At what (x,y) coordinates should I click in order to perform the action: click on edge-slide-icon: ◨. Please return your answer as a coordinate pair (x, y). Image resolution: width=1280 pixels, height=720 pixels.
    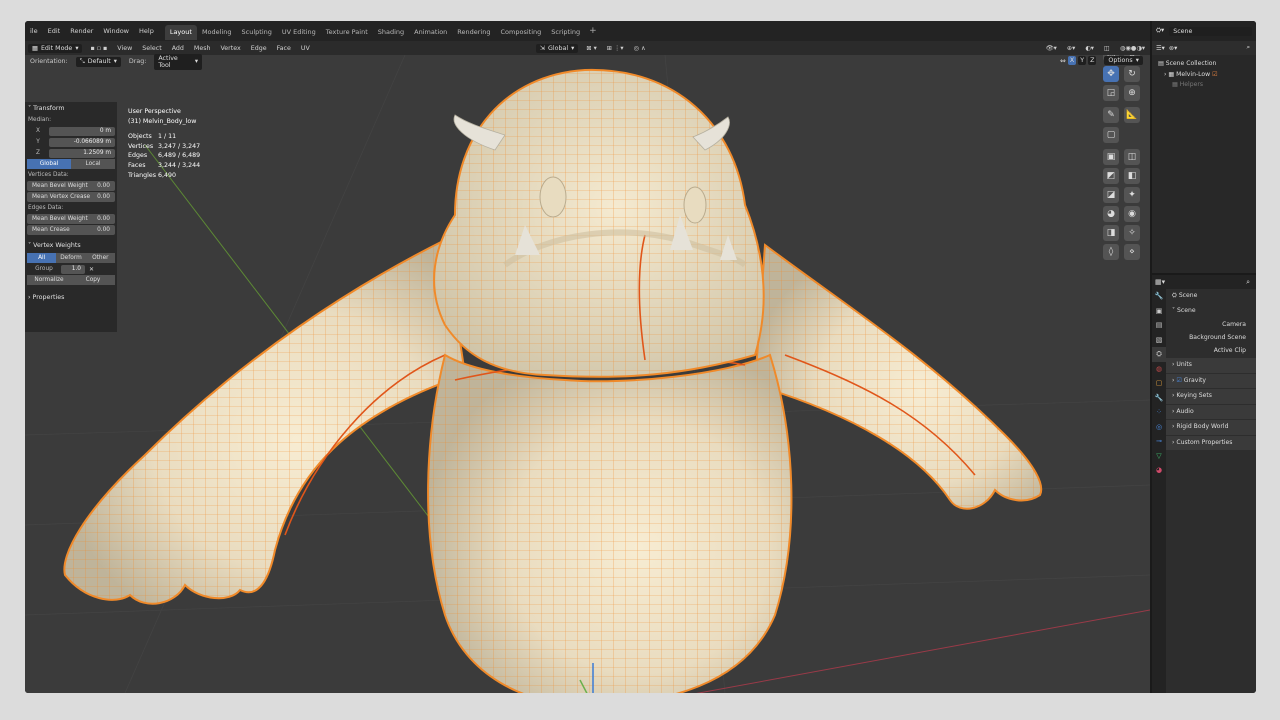
    Looking at the image, I should click on (1111, 233).